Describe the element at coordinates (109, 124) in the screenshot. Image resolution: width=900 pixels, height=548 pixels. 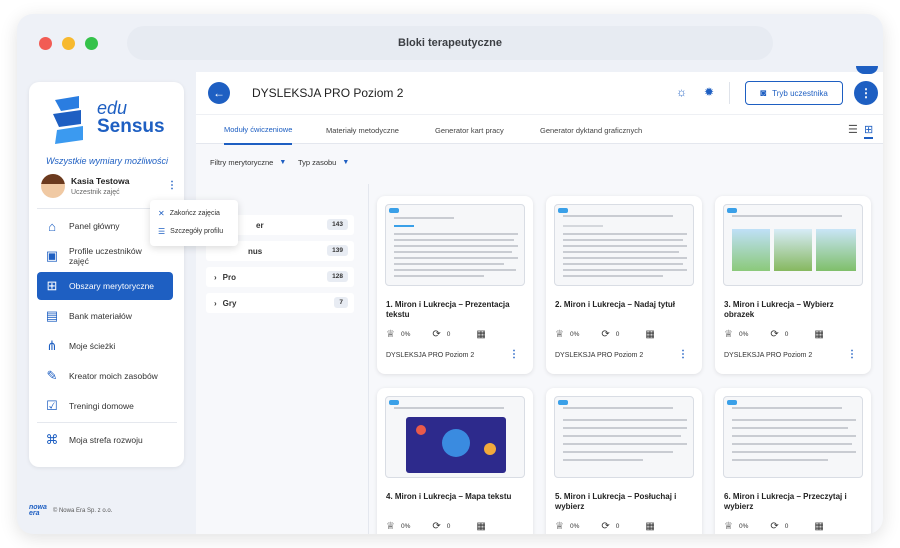
I see `edusensus-logo: edu Sensus` at that location.